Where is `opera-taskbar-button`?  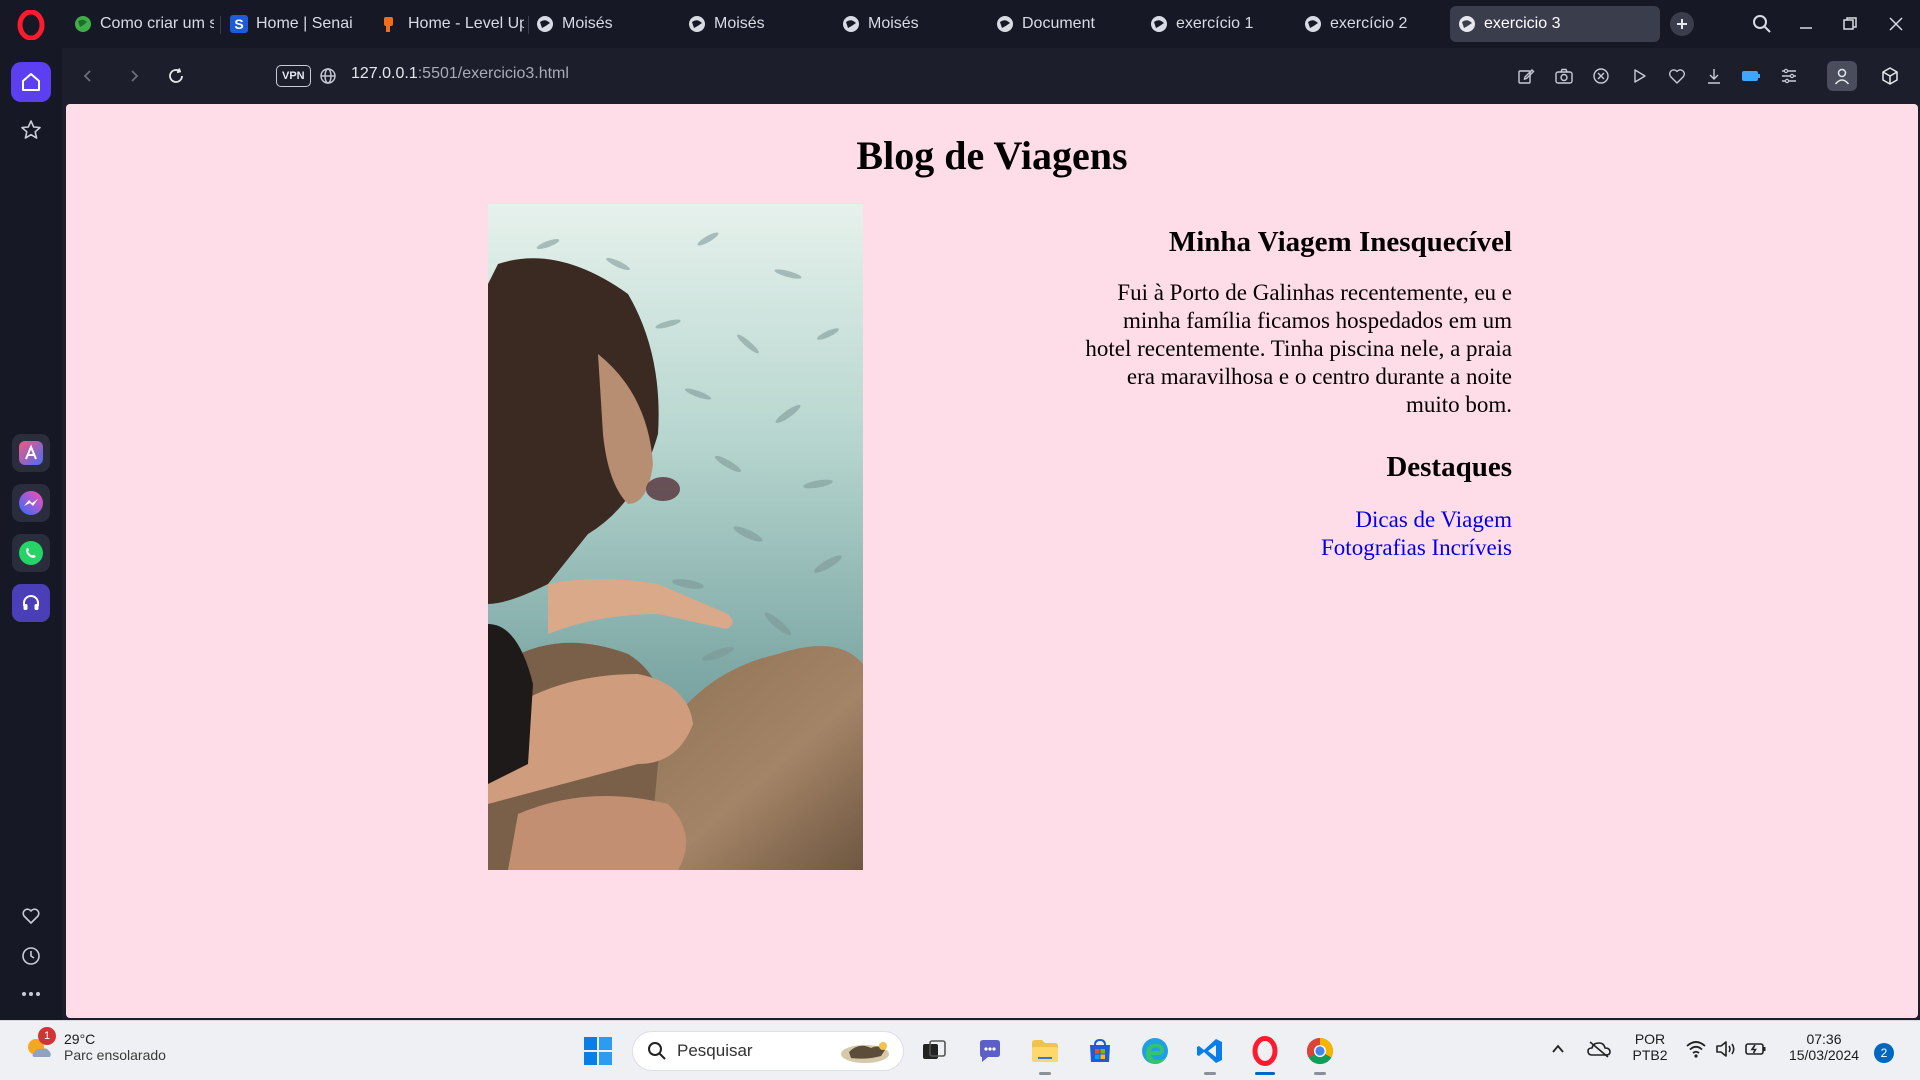
opera-taskbar-button is located at coordinates (1265, 1054).